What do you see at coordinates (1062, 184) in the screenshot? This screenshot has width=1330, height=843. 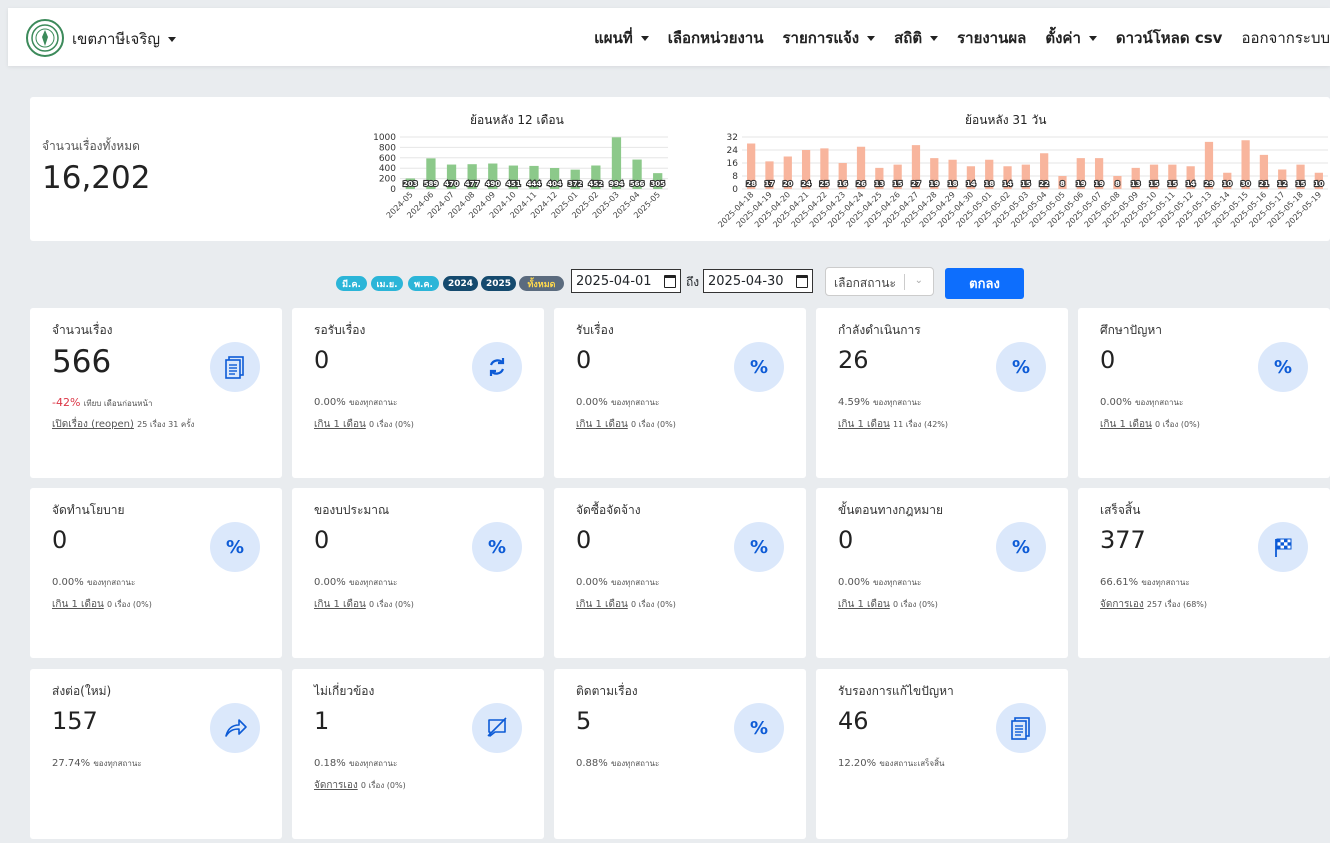 I see `data-label: 8` at bounding box center [1062, 184].